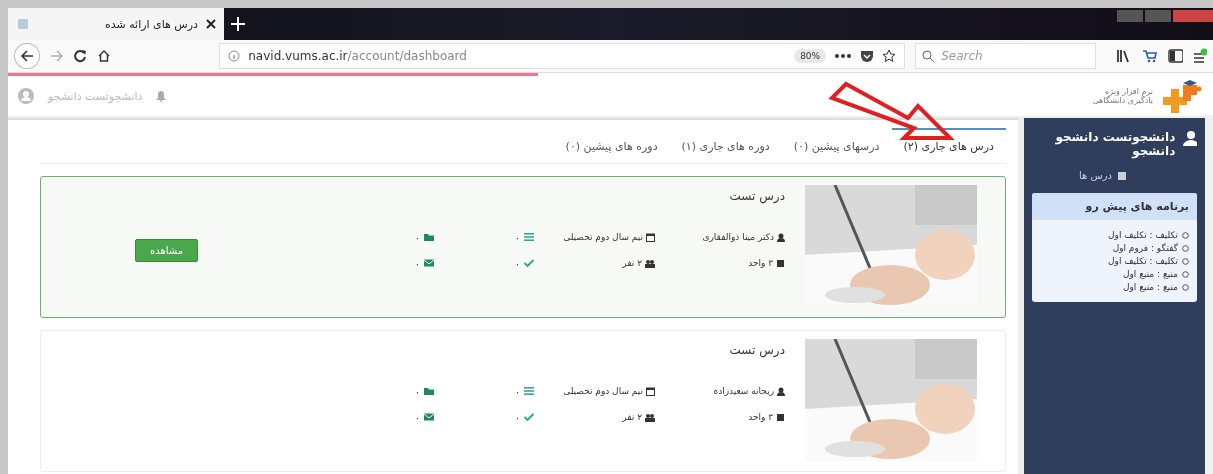 This screenshot has width=1213, height=474. What do you see at coordinates (725, 145) in the screenshot?
I see `course-tab: دوره های جاری (۱)` at bounding box center [725, 145].